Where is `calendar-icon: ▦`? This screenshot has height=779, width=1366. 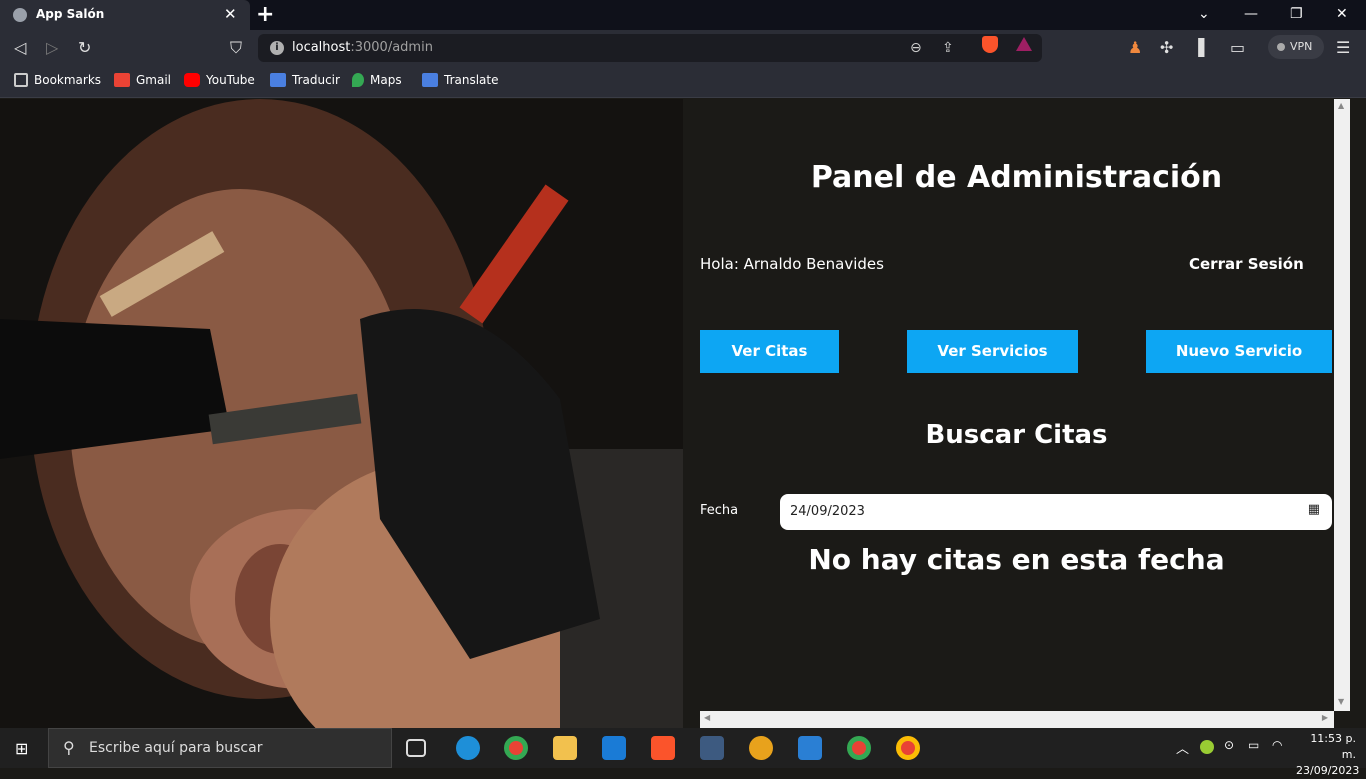 calendar-icon: ▦ is located at coordinates (1314, 509).